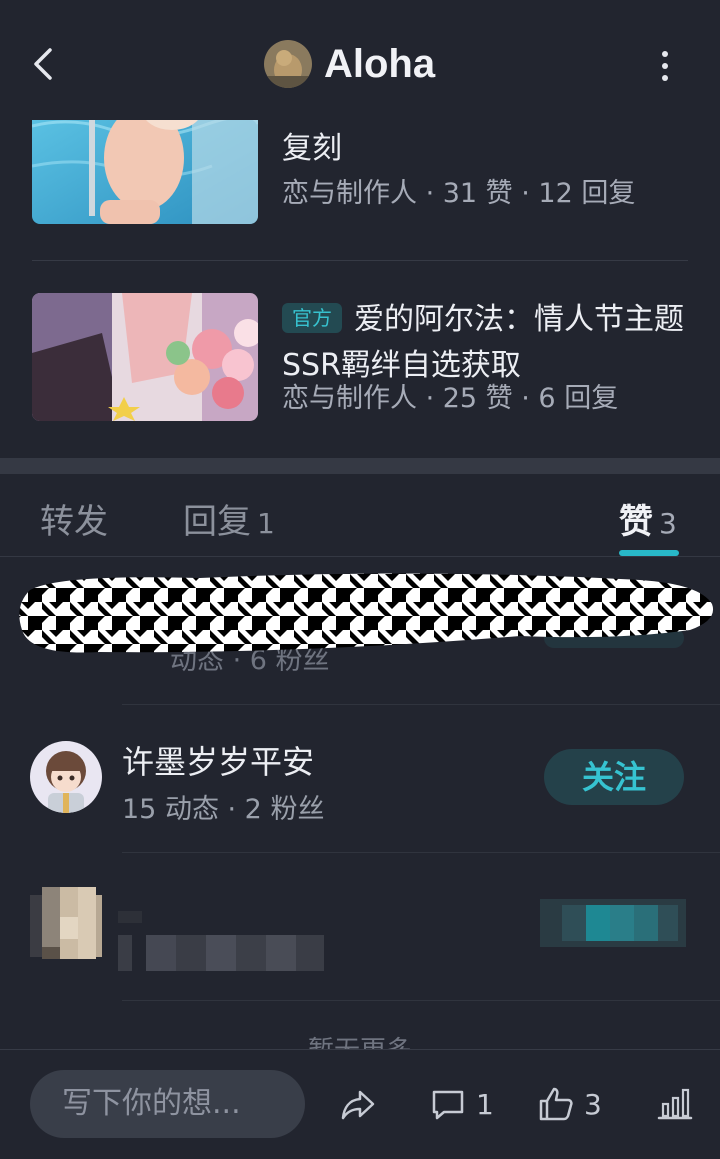  I want to click on user-stats: 15 动态 · 2 粉丝, so click(223, 809).